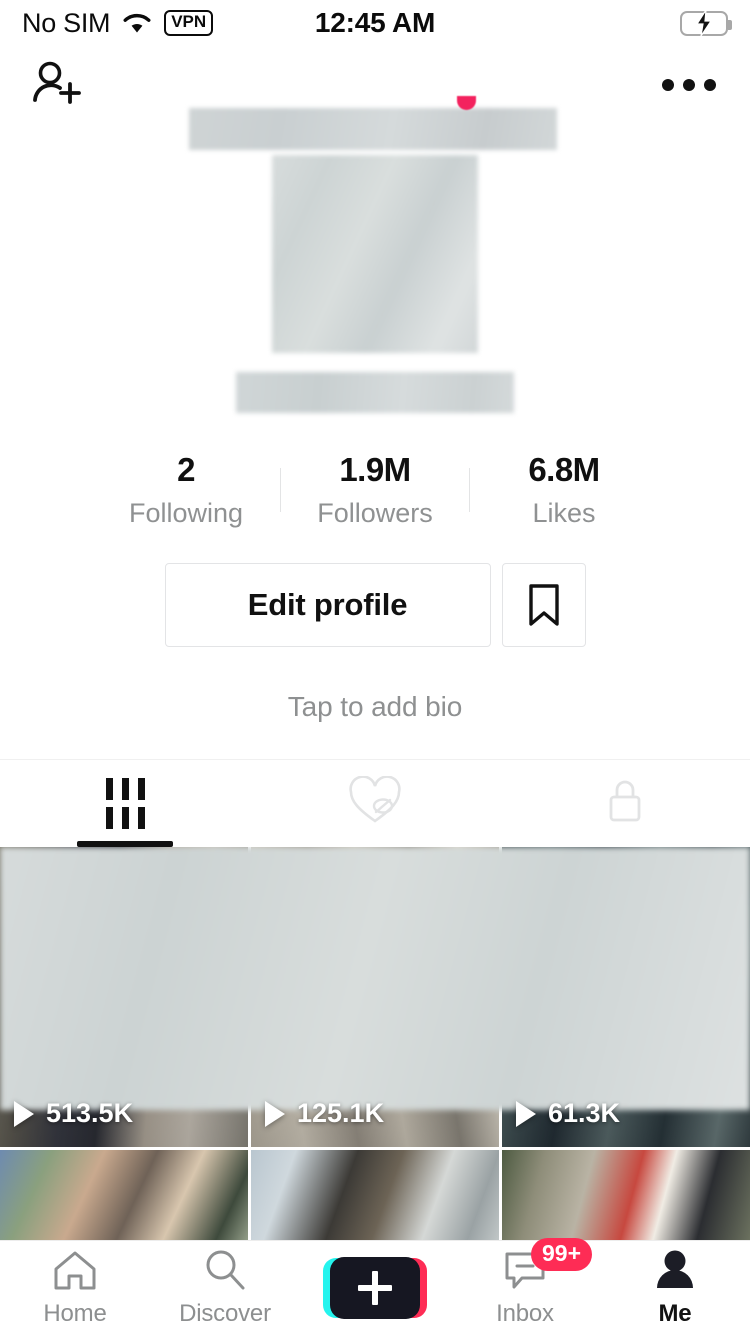  I want to click on tab-label: Discover, so click(225, 1313).